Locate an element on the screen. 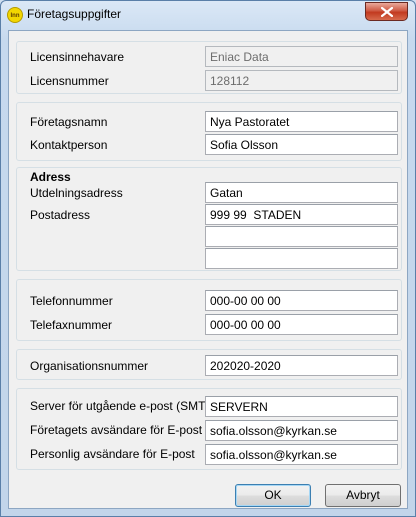 The image size is (416, 517). close-button is located at coordinates (386, 11).